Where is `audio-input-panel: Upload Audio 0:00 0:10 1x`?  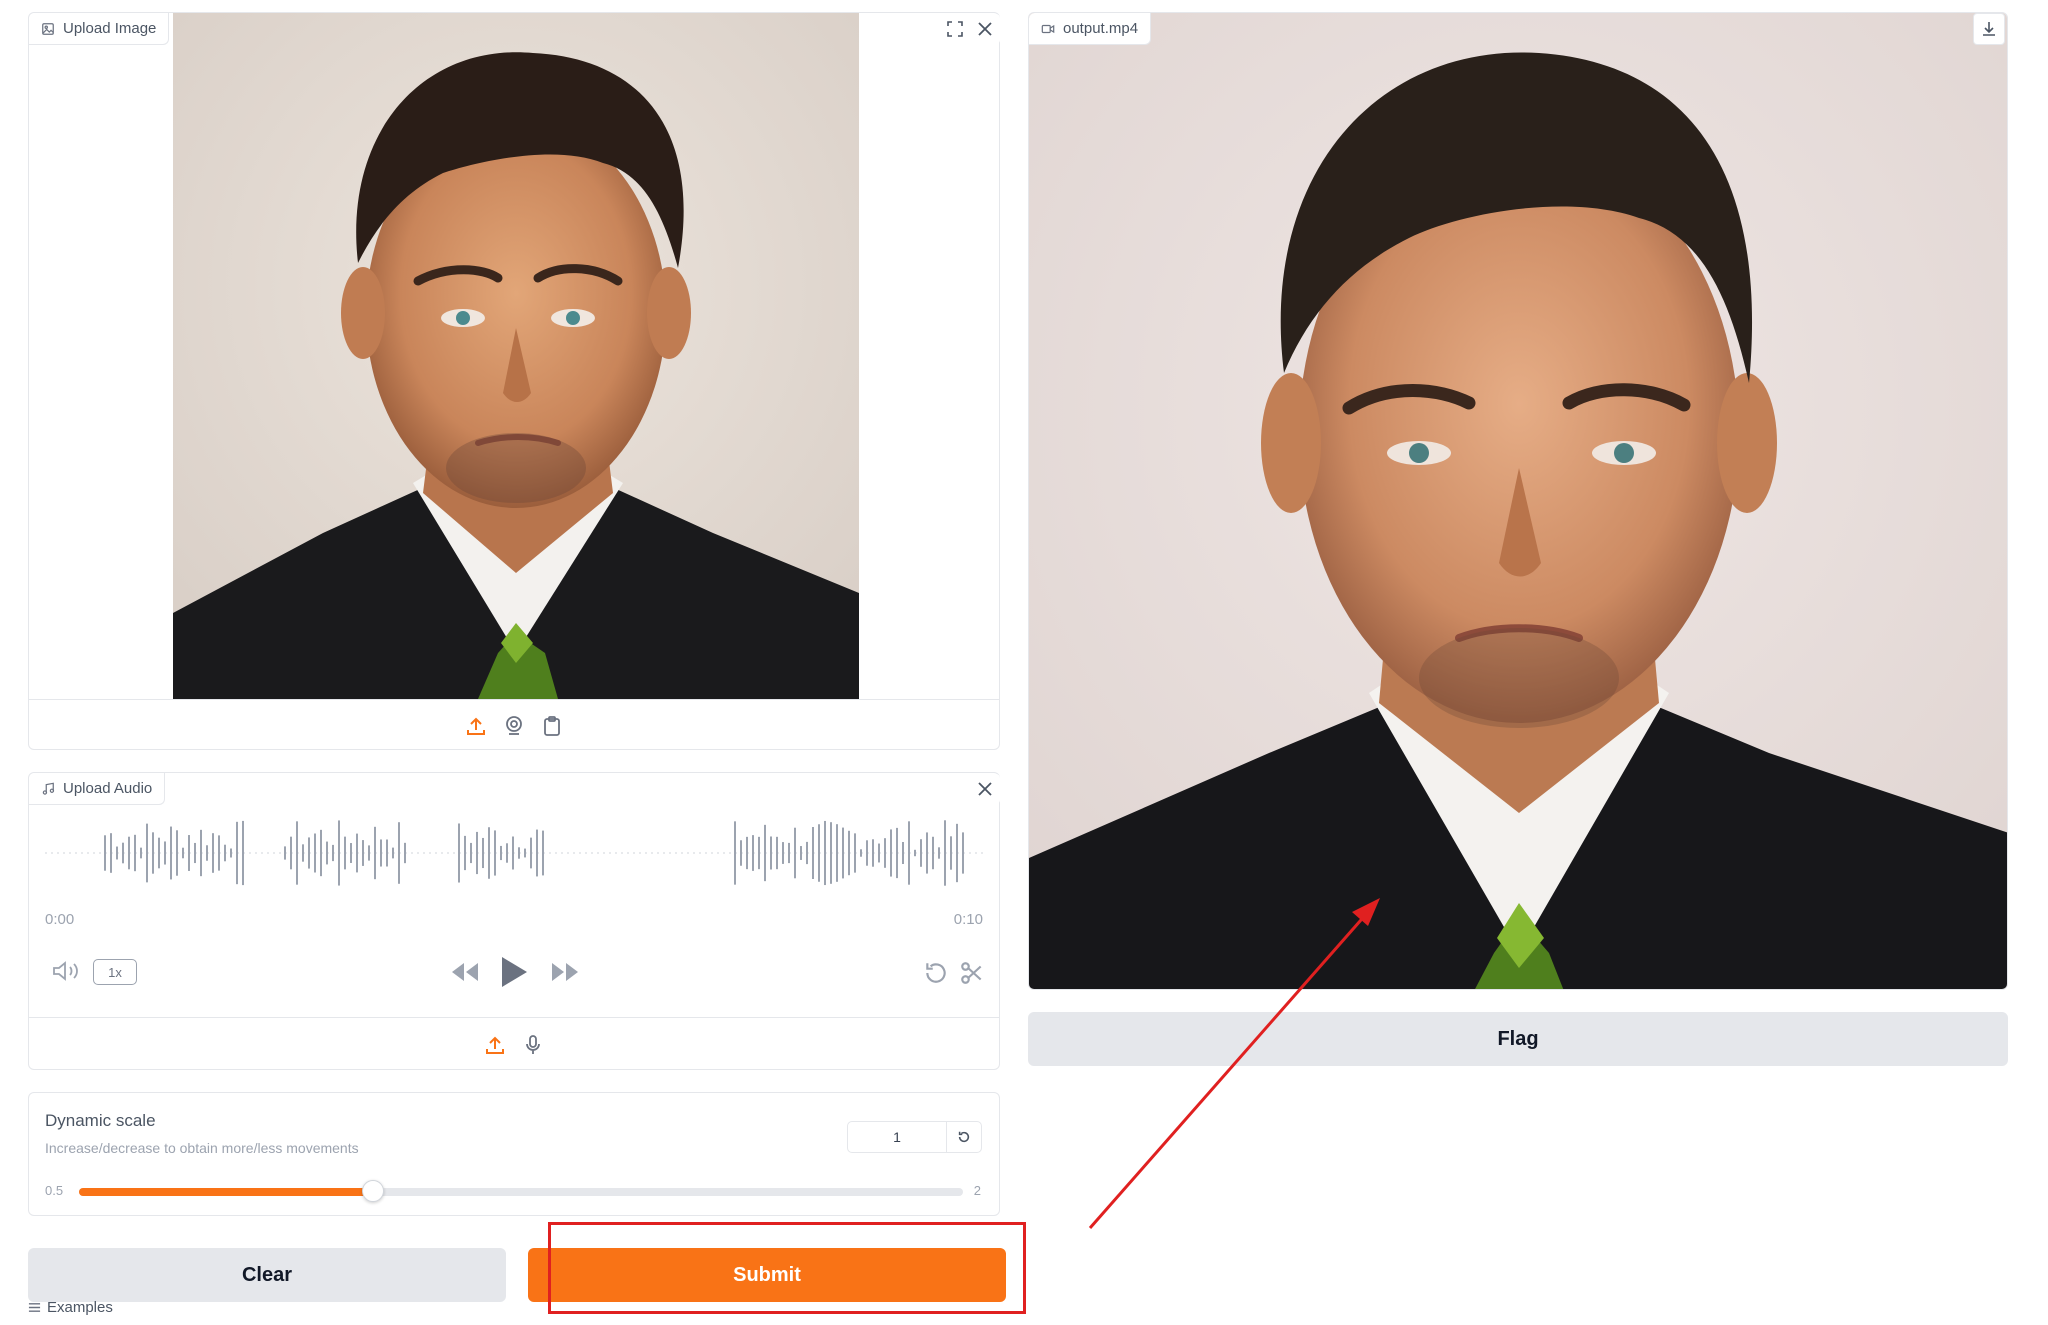
audio-input-panel: Upload Audio 0:00 0:10 1x is located at coordinates (514, 921).